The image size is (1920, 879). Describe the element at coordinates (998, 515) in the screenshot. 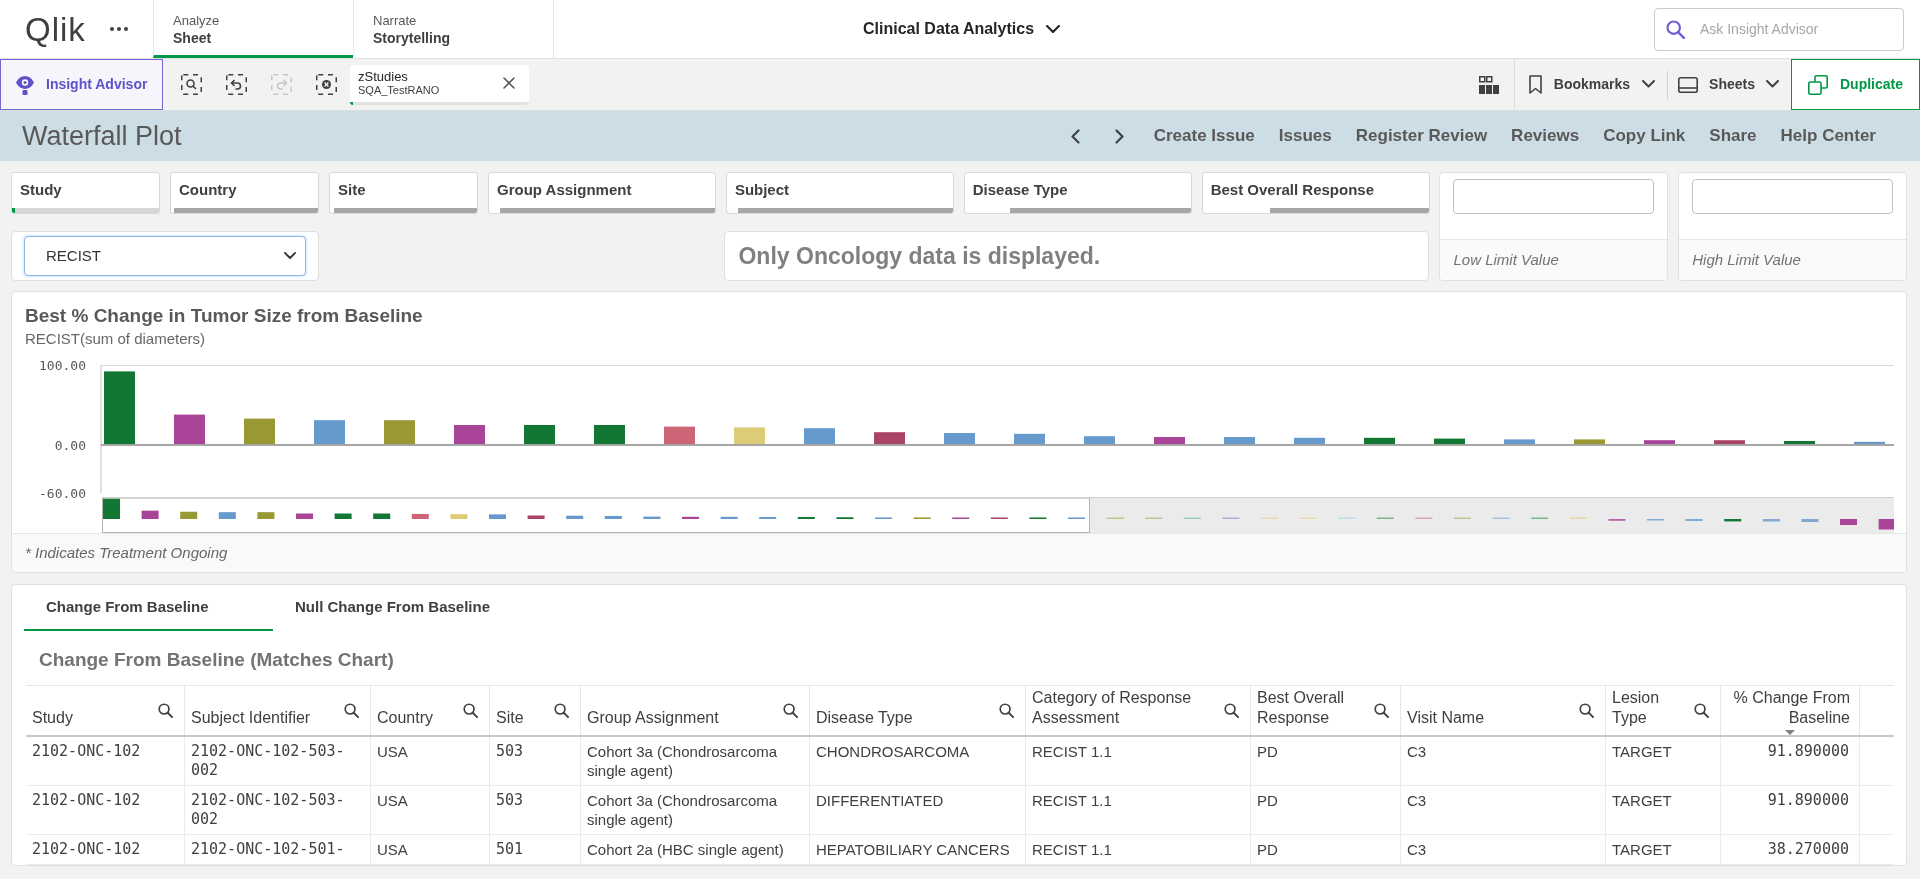

I see `chart-navigator` at that location.